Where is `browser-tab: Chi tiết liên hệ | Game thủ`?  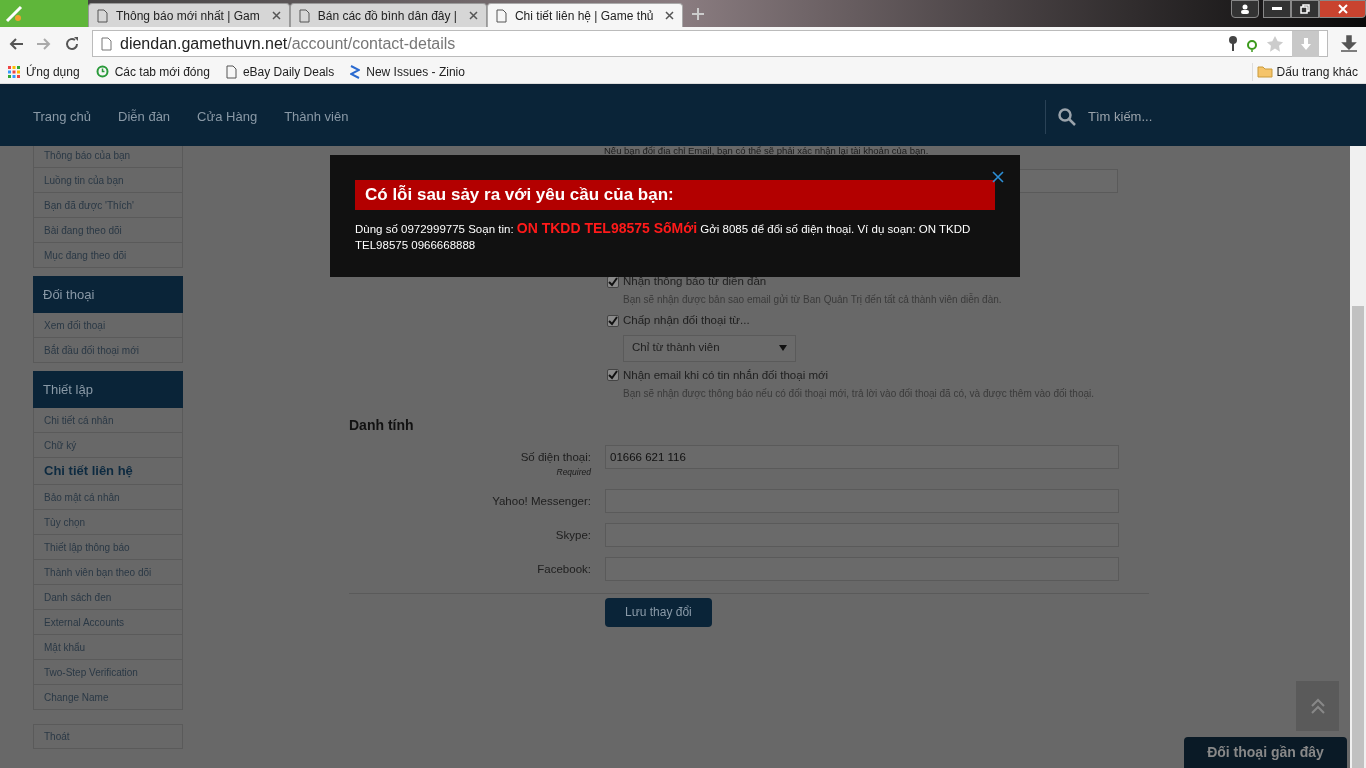
browser-tab: Chi tiết liên hệ | Game thủ is located at coordinates (585, 15).